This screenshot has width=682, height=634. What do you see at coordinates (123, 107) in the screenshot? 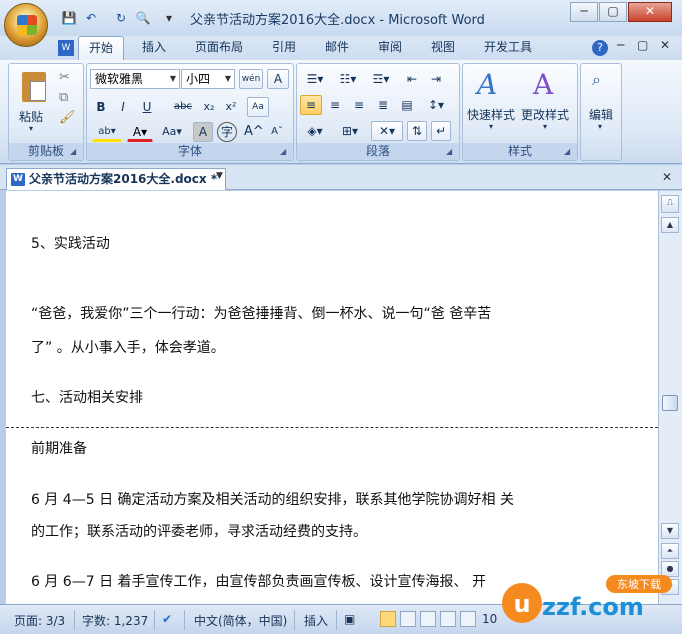
I see `italic-button: I` at bounding box center [123, 107].